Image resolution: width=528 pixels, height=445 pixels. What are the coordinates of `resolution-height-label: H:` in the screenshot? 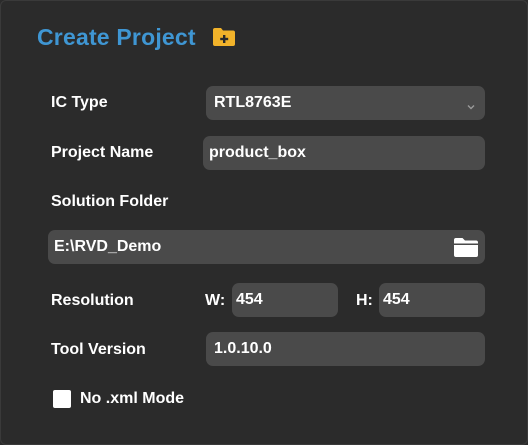 It's located at (364, 300).